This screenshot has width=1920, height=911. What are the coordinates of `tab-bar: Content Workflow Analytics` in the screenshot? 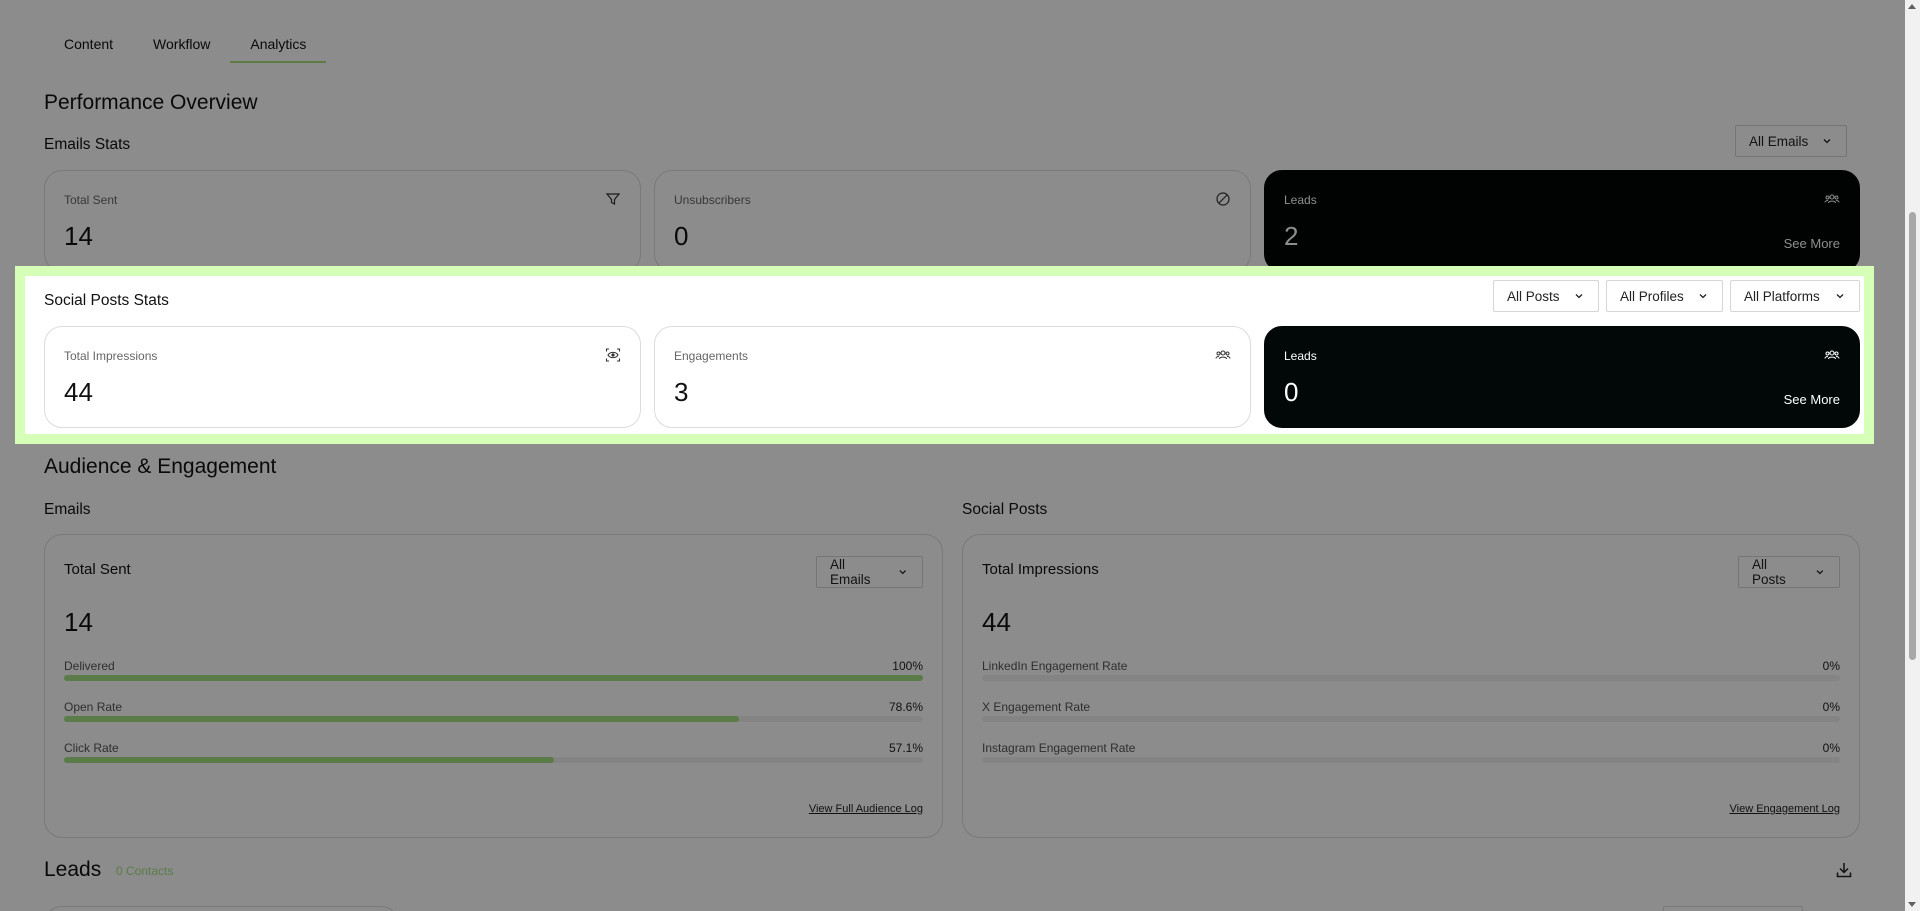 It's located at (185, 46).